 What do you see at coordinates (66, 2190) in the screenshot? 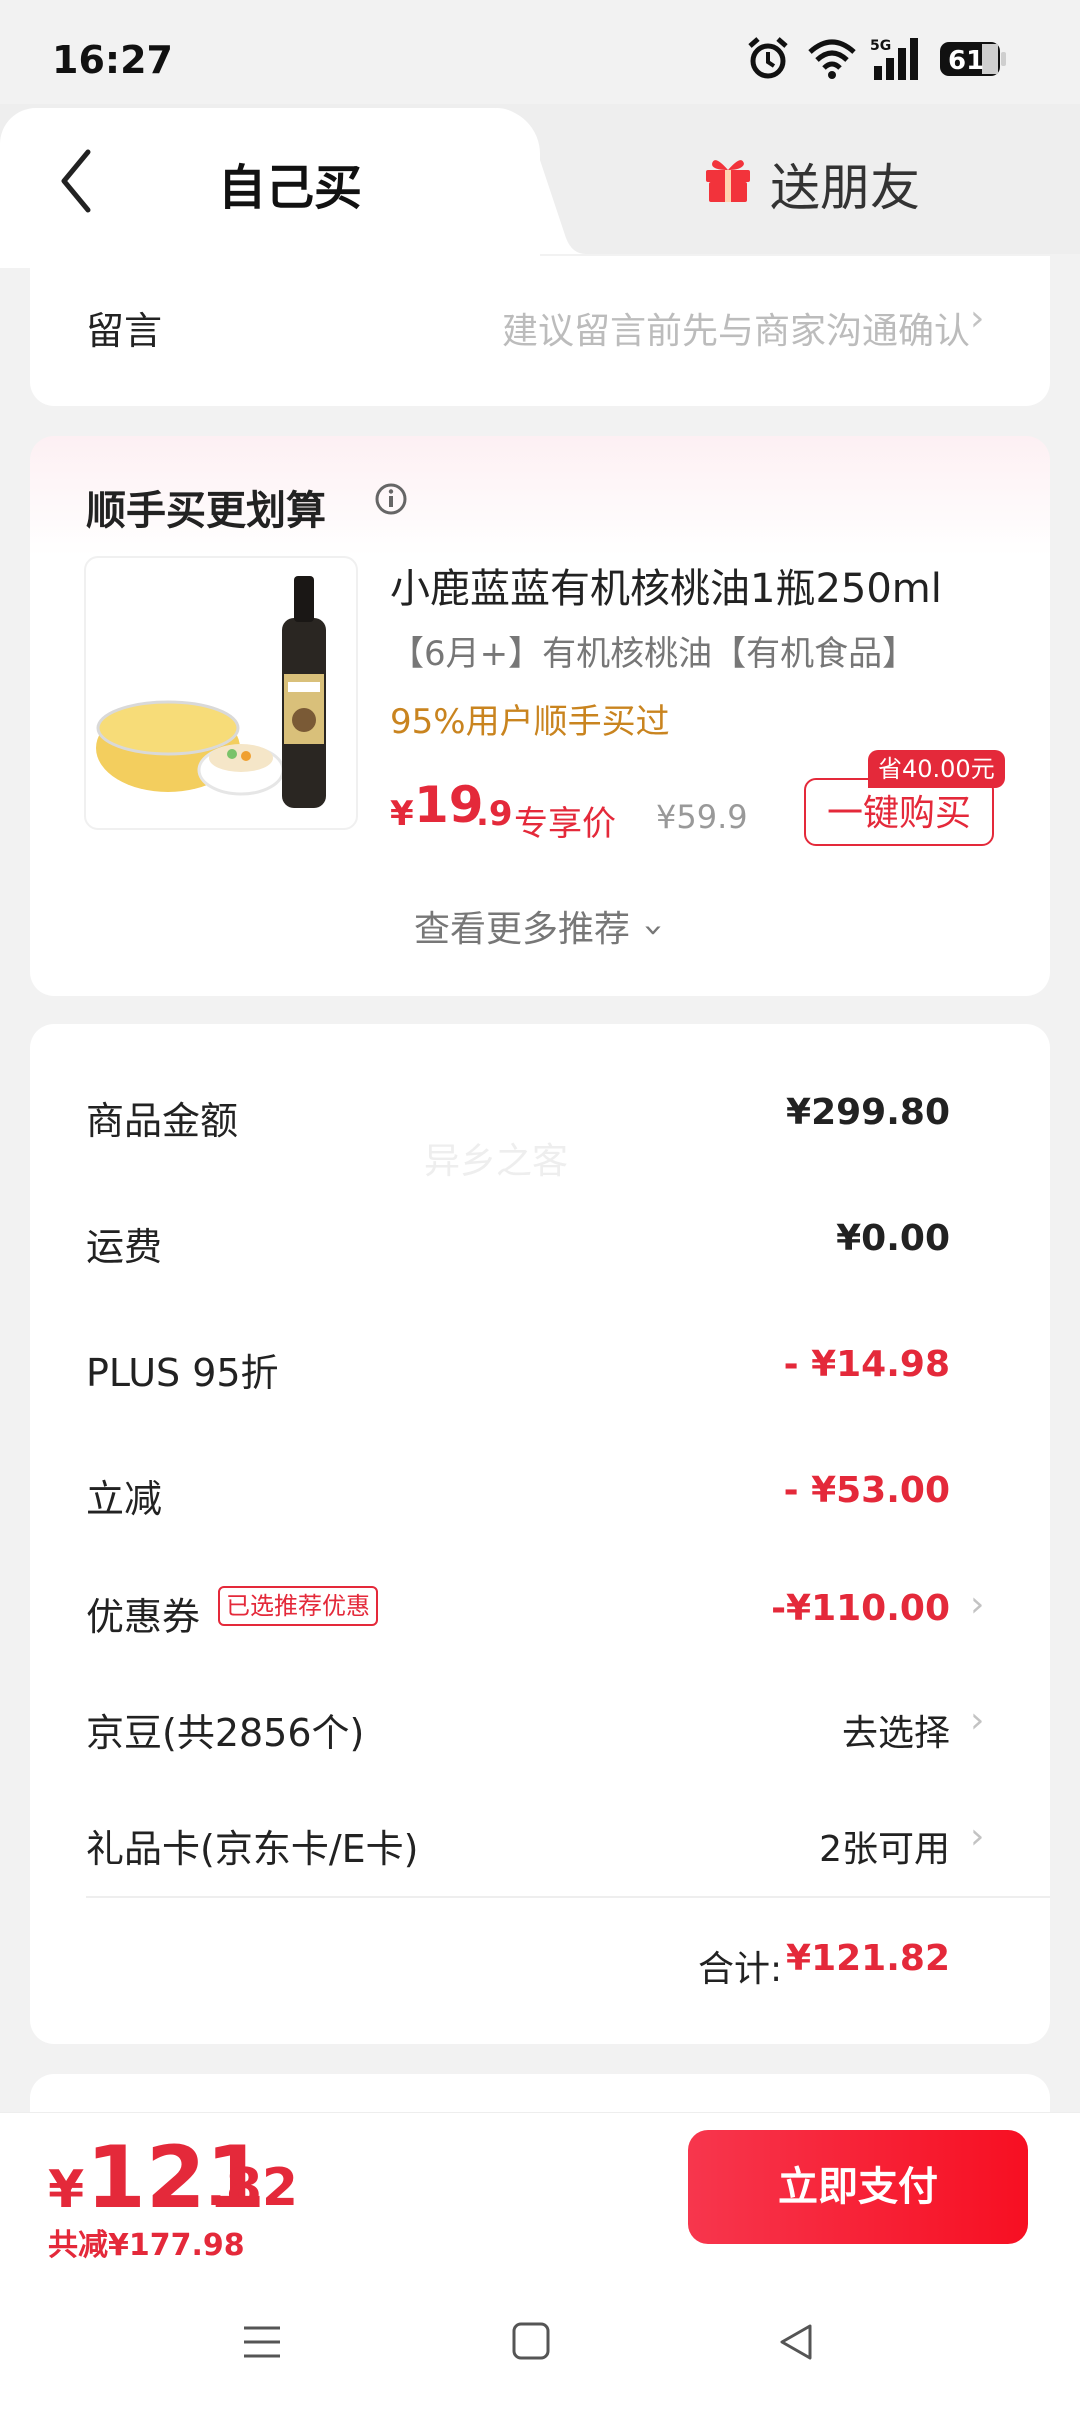
I see `bottom-currency: ¥` at bounding box center [66, 2190].